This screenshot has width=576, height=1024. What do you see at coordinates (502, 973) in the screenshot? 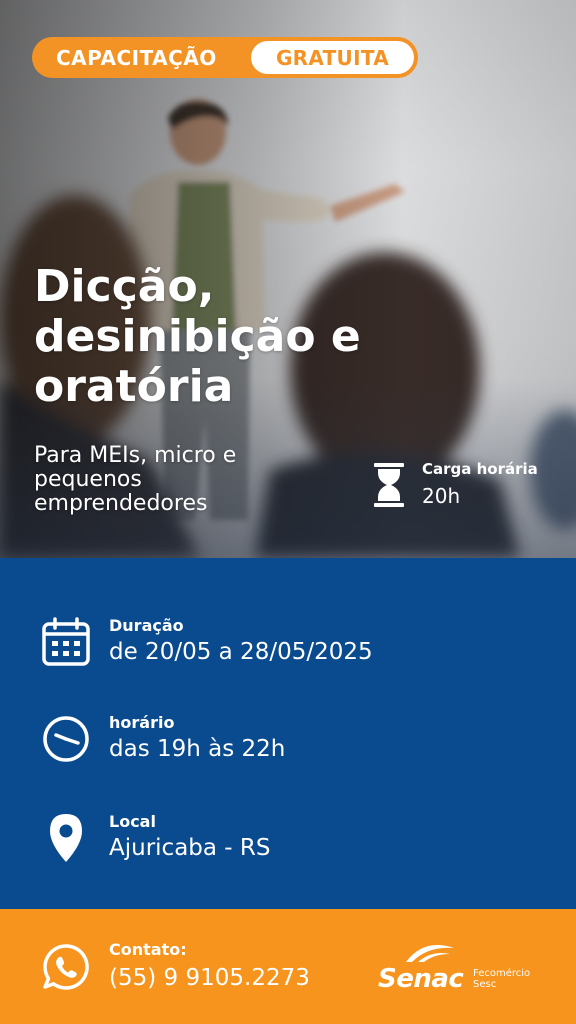
I see `logo-org-line1: Fecomércio` at bounding box center [502, 973].